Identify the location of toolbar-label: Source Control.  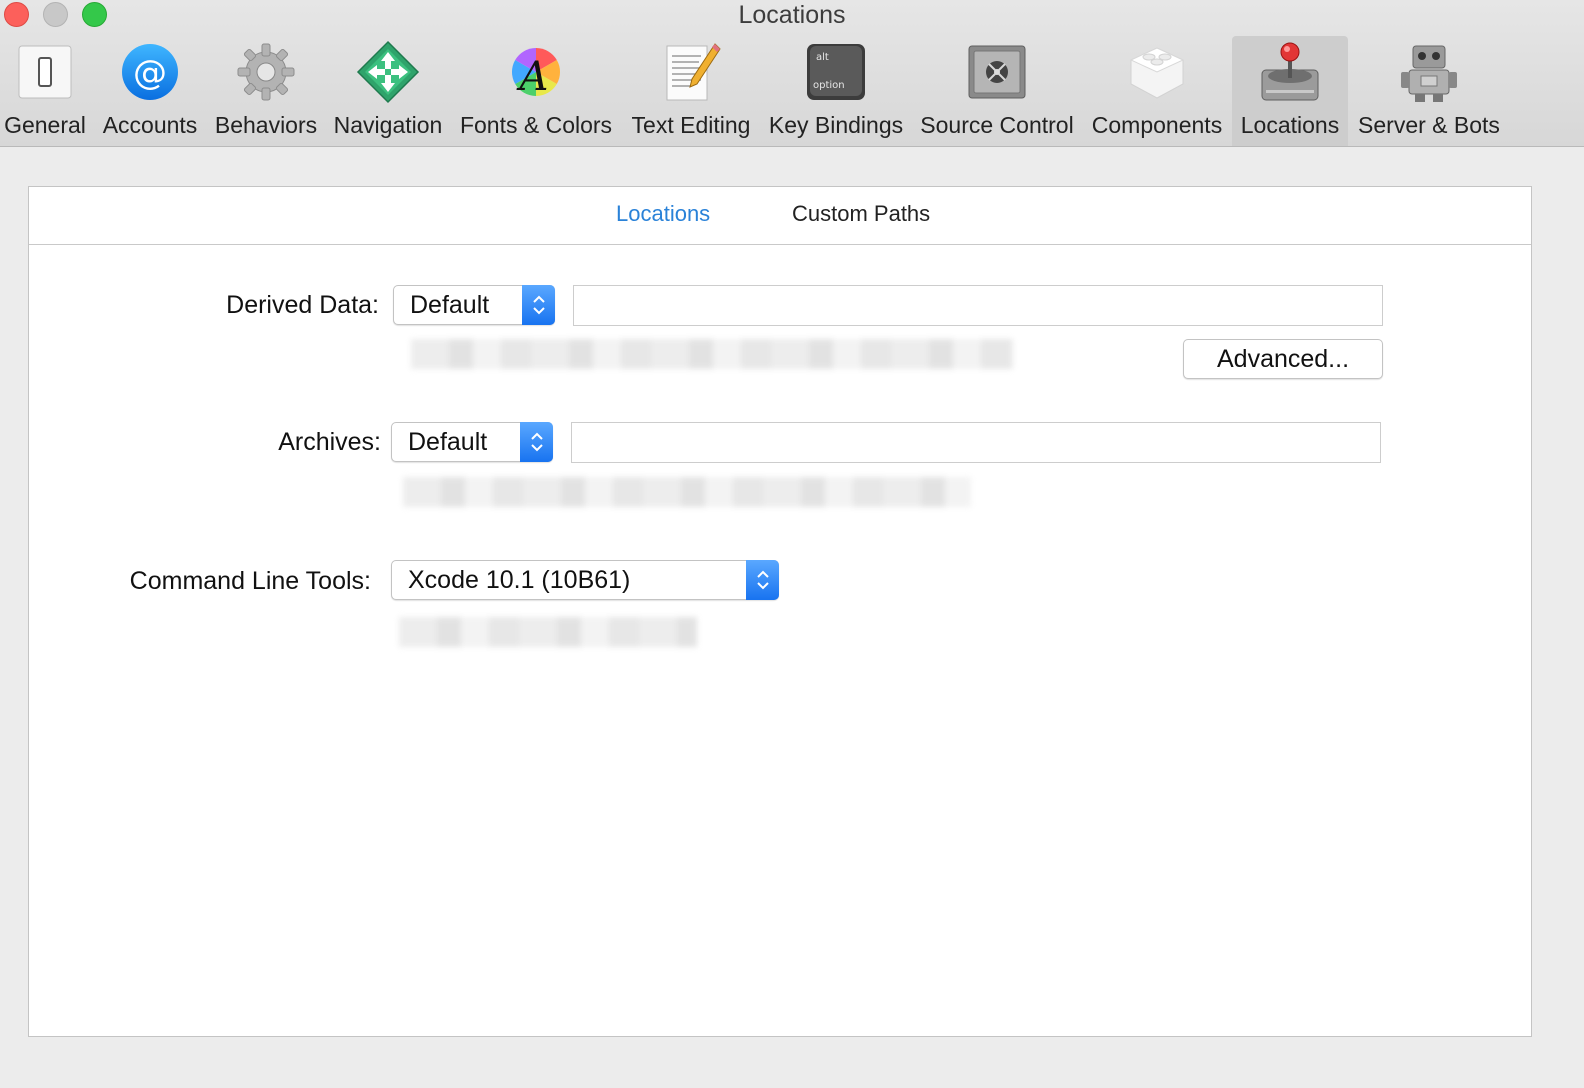
(997, 125).